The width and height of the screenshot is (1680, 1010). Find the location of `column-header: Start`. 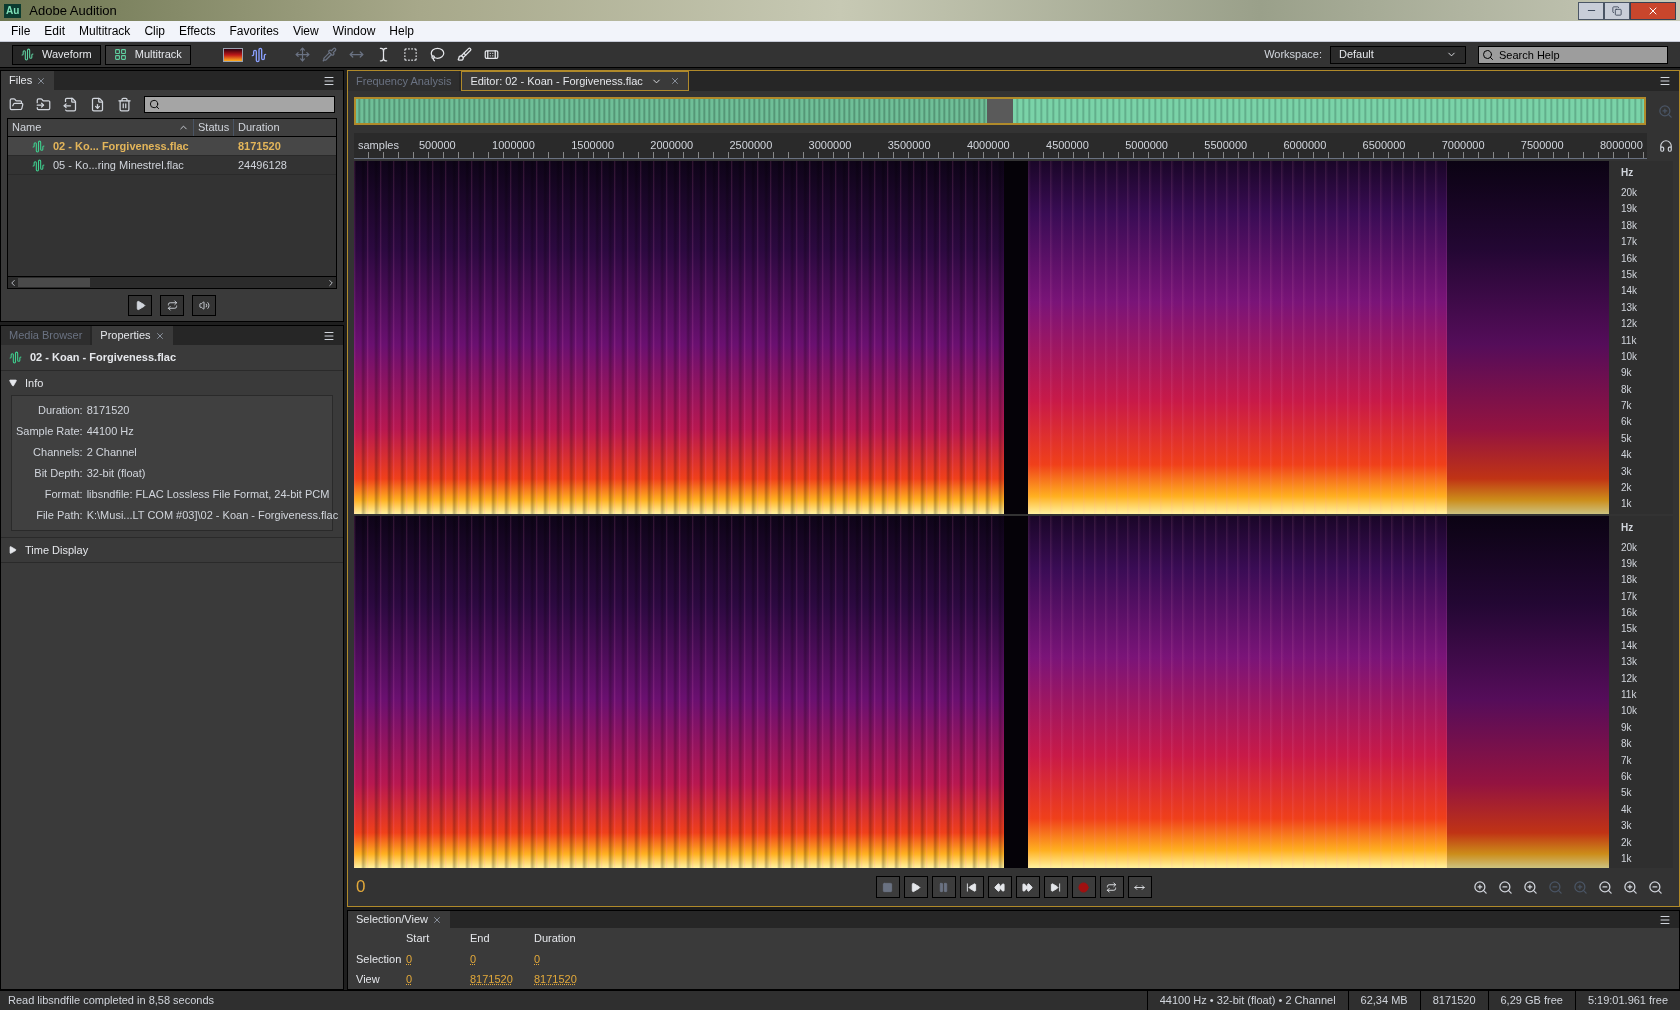

column-header: Start is located at coordinates (418, 938).